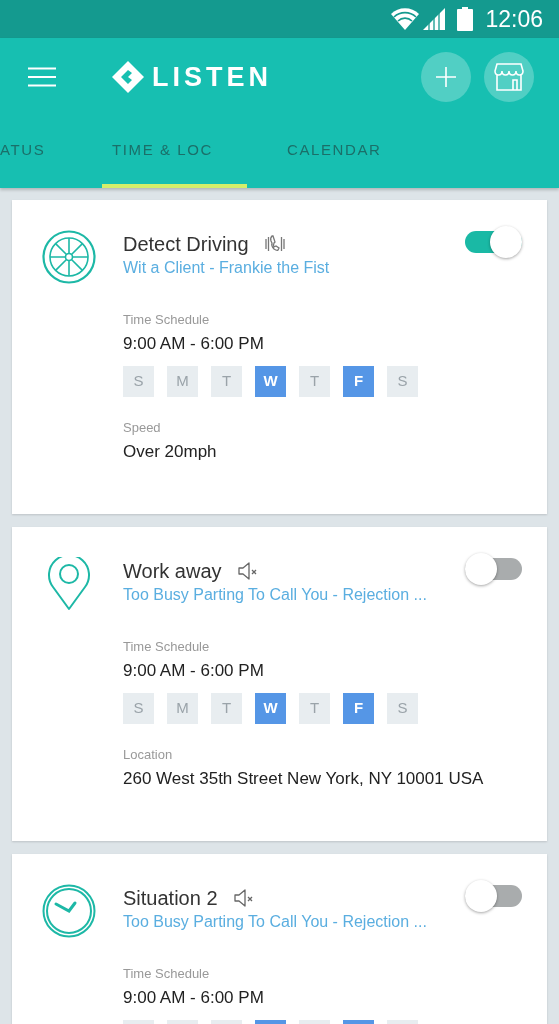 Image resolution: width=559 pixels, height=1024 pixels. I want to click on field-value: 260 West 35th Street New York, NY 10001 USA, so click(303, 778).